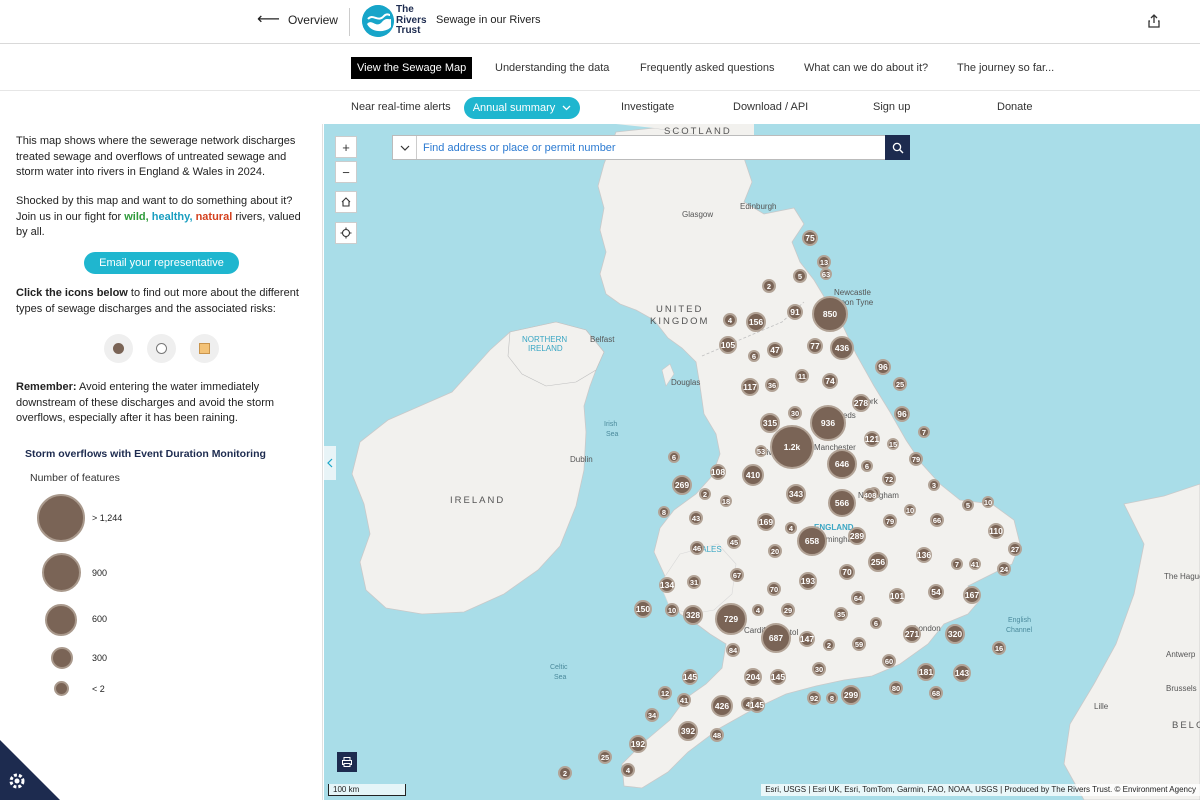 The width and height of the screenshot is (1200, 805). Describe the element at coordinates (810, 238) in the screenshot. I see `overflow-cluster: 75` at that location.